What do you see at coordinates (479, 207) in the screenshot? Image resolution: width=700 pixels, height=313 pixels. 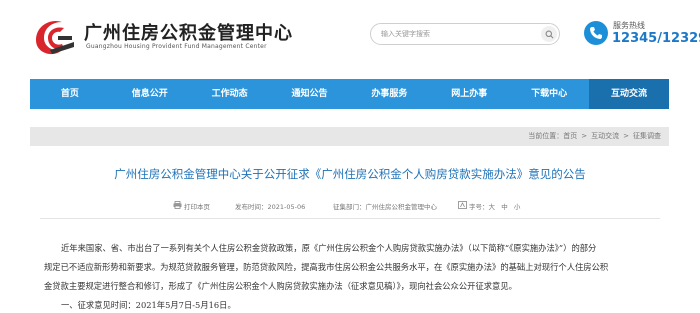 I see `font-size-label: 字号：` at bounding box center [479, 207].